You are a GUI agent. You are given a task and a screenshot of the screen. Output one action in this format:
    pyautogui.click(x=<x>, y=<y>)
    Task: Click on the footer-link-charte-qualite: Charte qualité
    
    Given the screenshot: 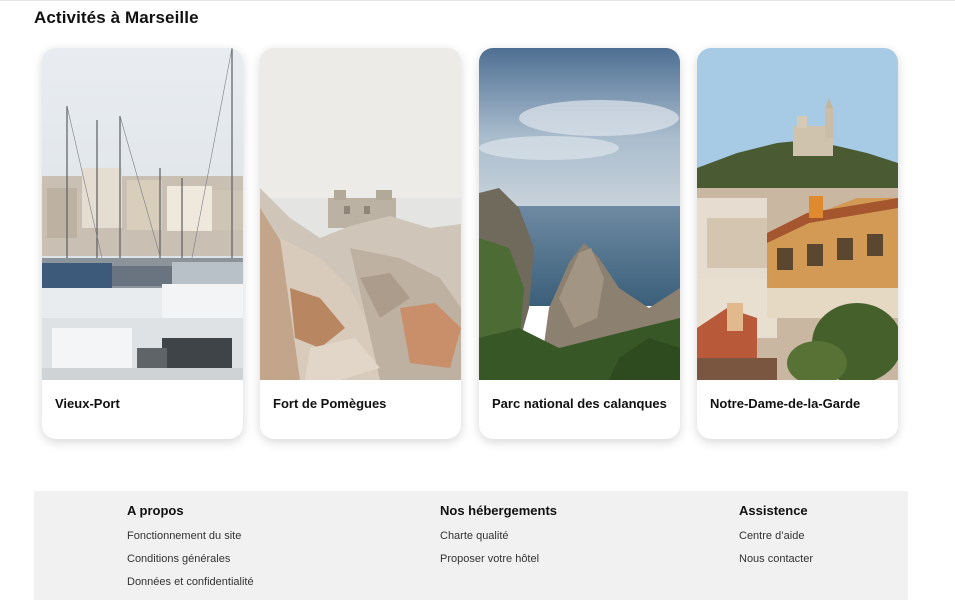 What is the action you would take?
    pyautogui.click(x=474, y=536)
    